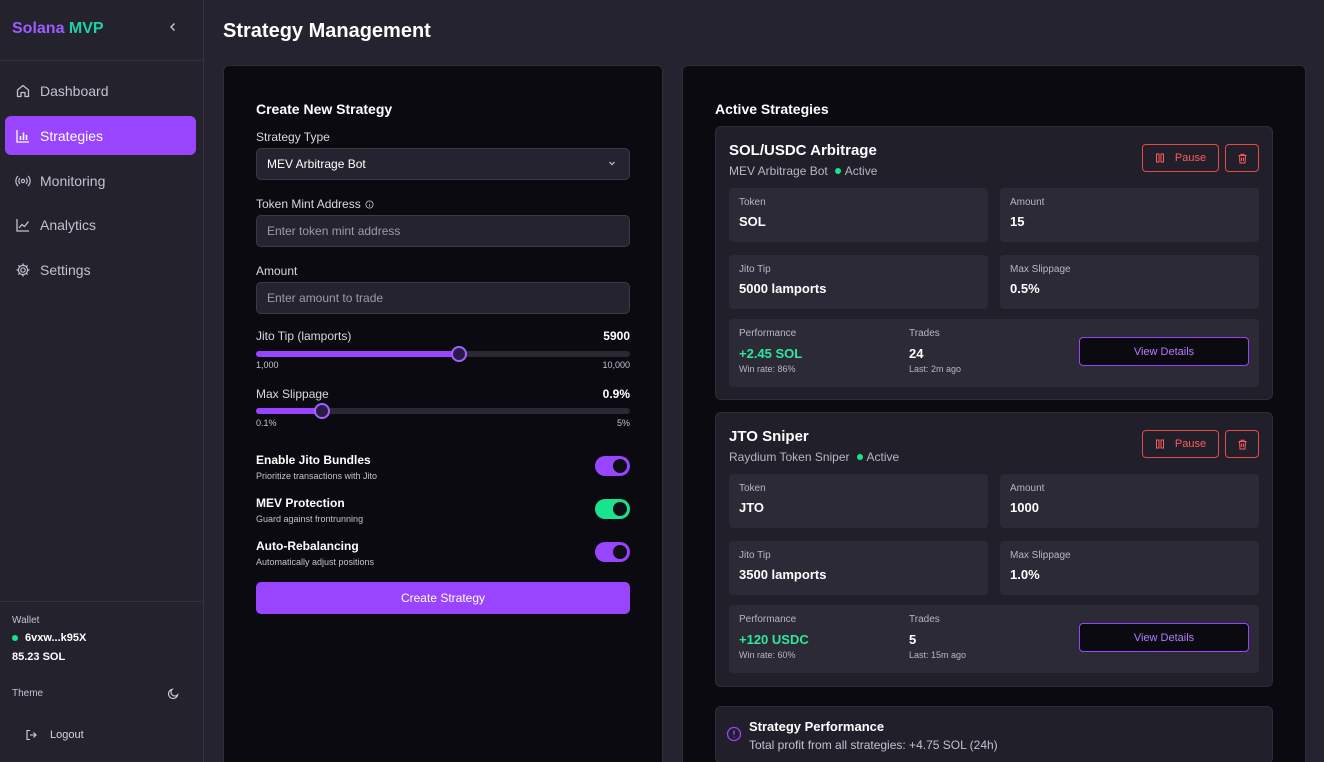 The image size is (1324, 762). I want to click on logout-button: Logout, so click(54, 735).